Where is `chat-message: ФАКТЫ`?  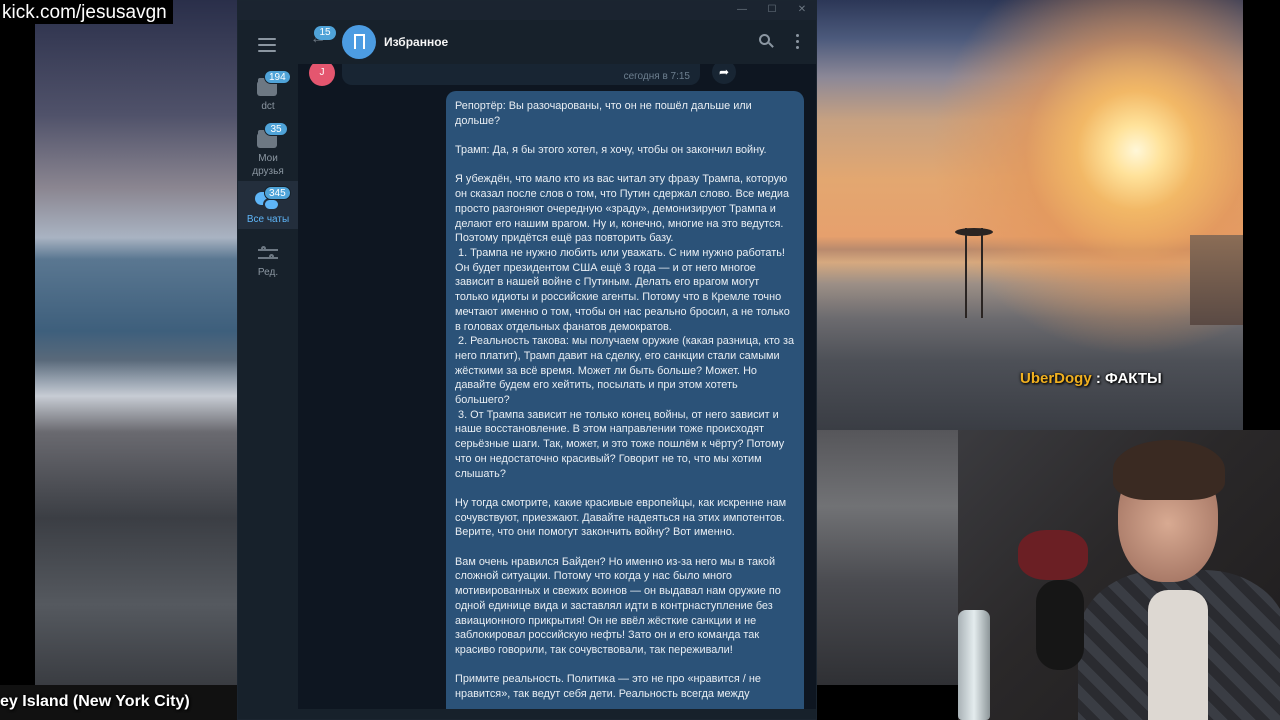
chat-message: ФАКТЫ is located at coordinates (1133, 378).